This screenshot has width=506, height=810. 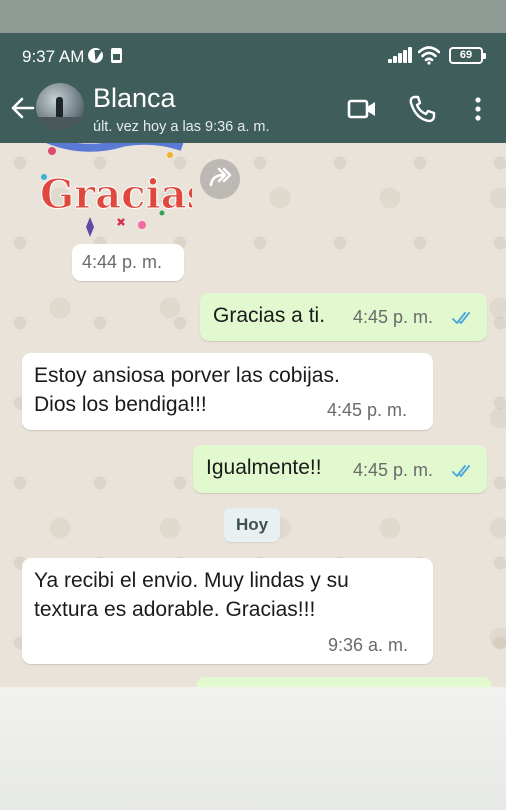 What do you see at coordinates (343, 317) in the screenshot?
I see `message-bubble-outgoing: Gracias a ti. 4:45 p. m.` at bounding box center [343, 317].